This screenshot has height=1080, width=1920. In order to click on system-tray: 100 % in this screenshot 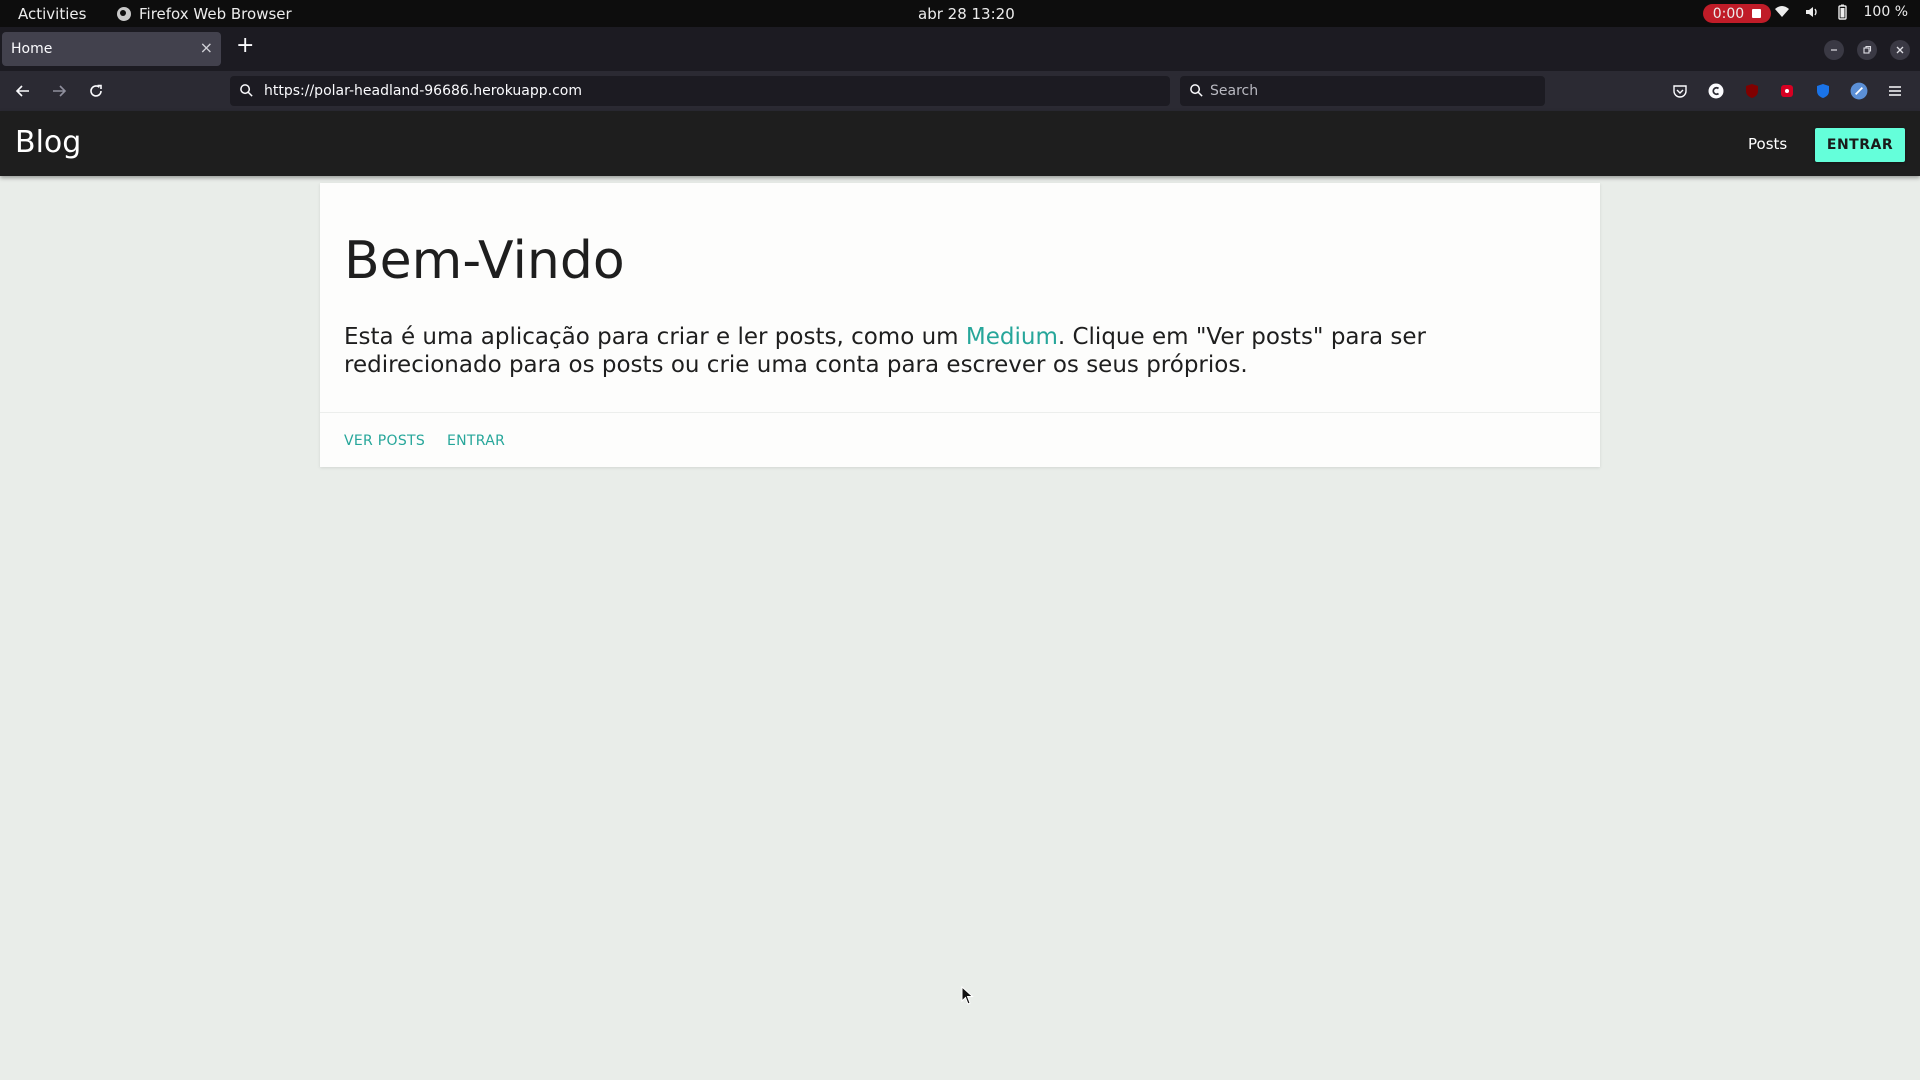, I will do `click(1841, 12)`.